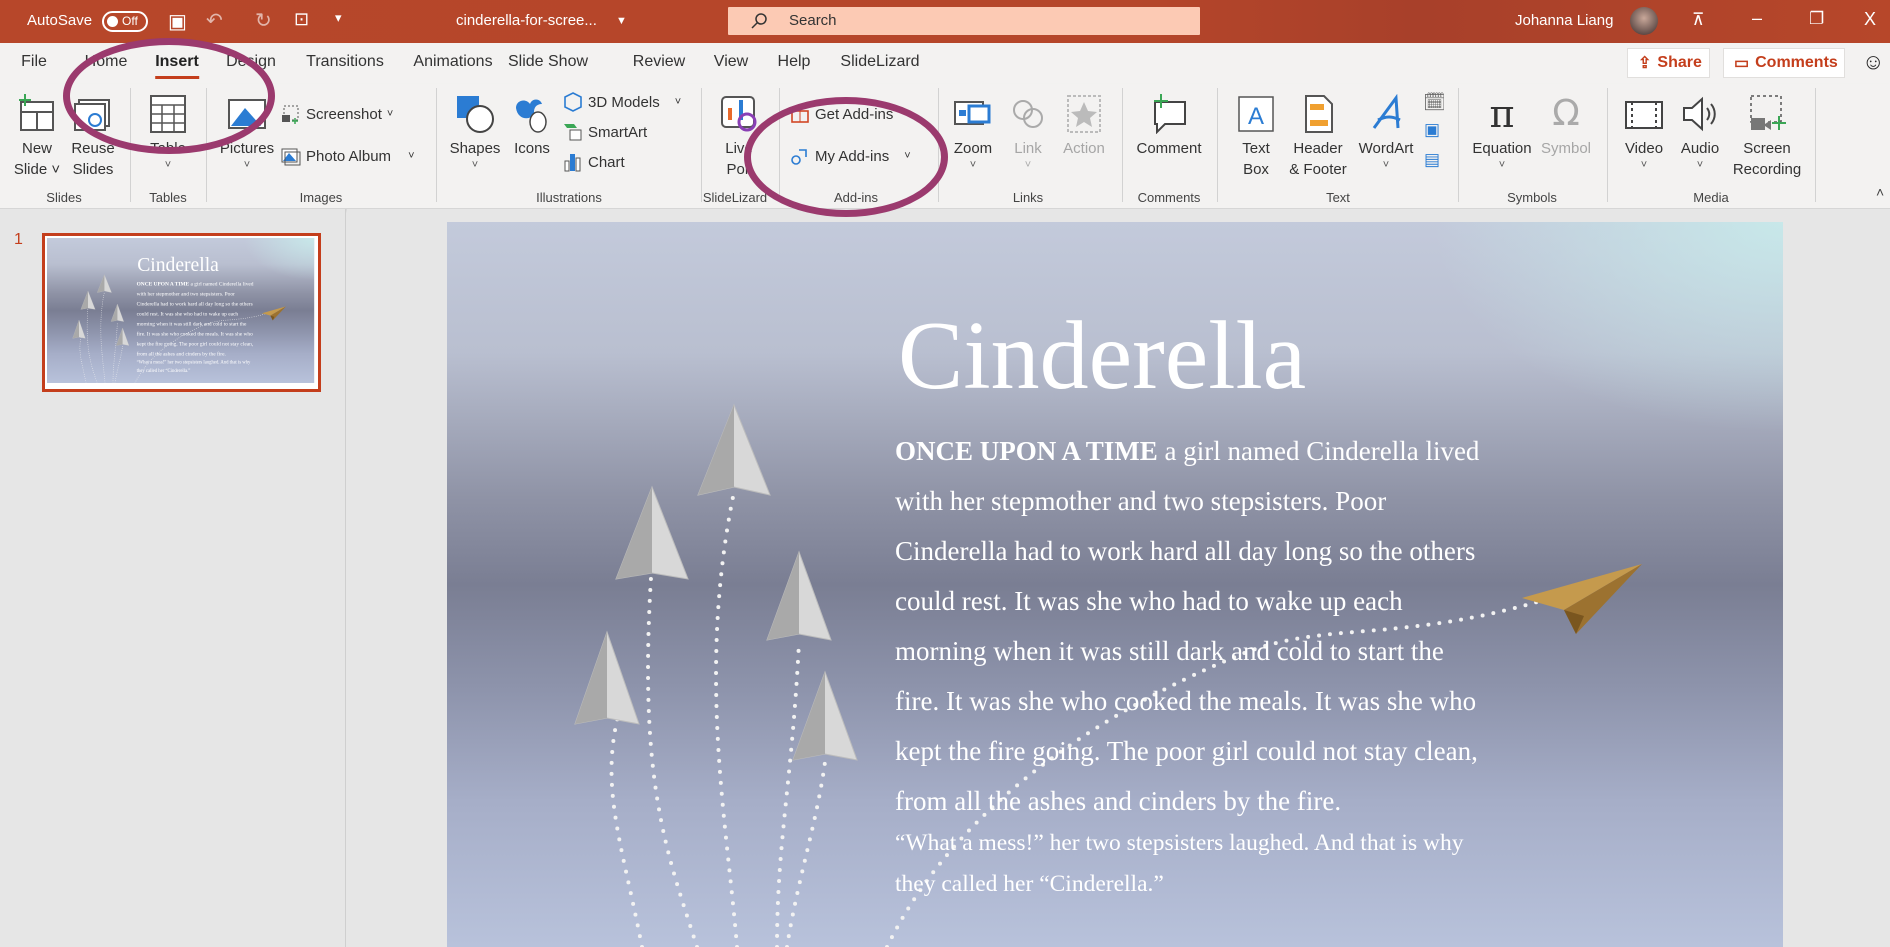 The width and height of the screenshot is (1890, 947). I want to click on search-input: Search, so click(964, 21).